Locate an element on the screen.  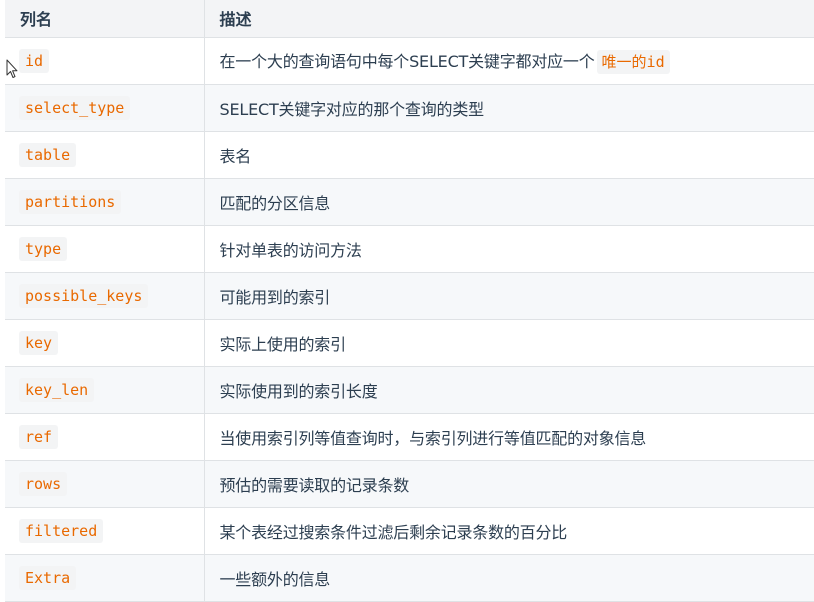
column-name-code: key_len is located at coordinates (57, 389).